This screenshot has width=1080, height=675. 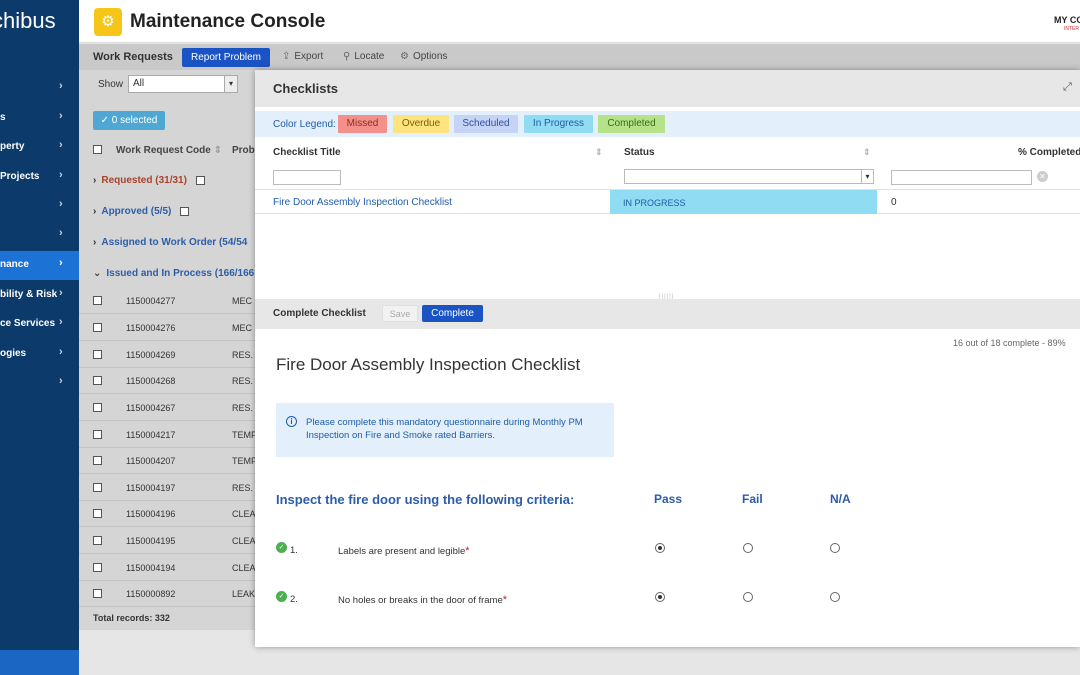 What do you see at coordinates (167, 354) in the screenshot?
I see `table-row: 1150004269 RES.` at bounding box center [167, 354].